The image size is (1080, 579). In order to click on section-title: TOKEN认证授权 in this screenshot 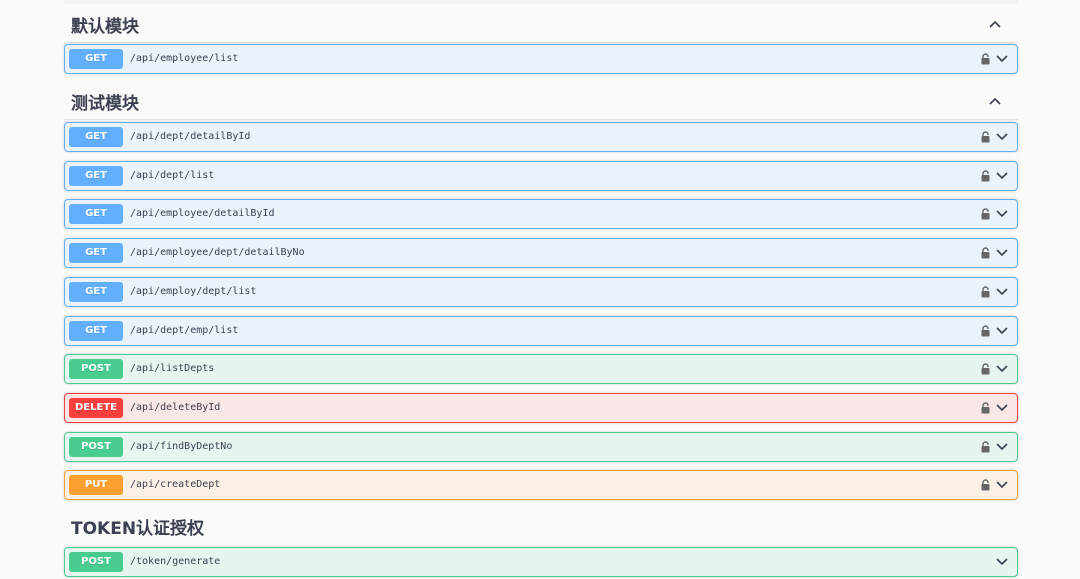, I will do `click(138, 528)`.